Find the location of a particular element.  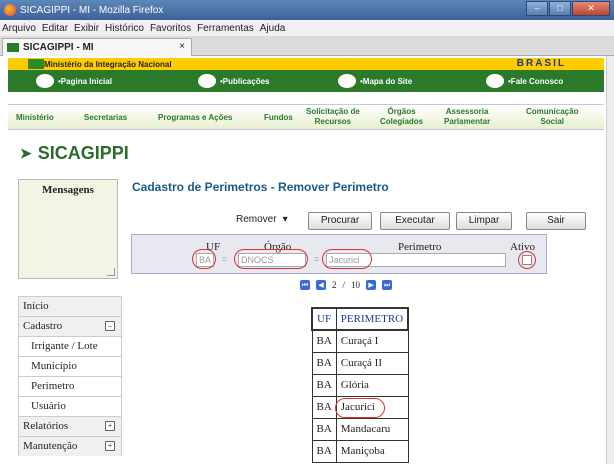

table-row: BA Maniçoba is located at coordinates (360, 451).